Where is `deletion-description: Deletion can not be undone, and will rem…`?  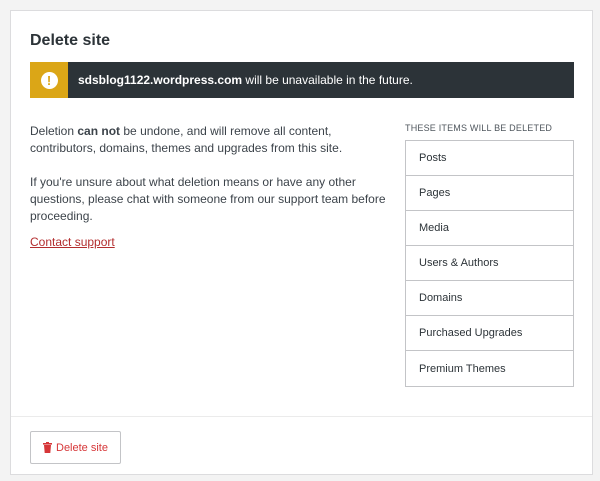 deletion-description: Deletion can not be undone, and will rem… is located at coordinates (211, 174).